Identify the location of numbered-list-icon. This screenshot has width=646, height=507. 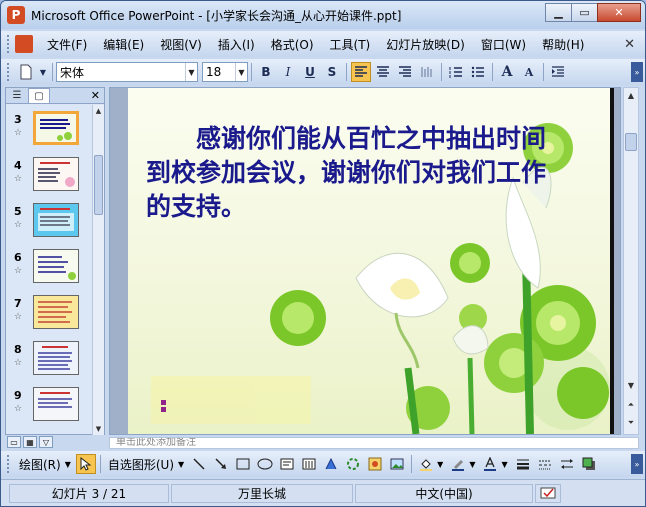
(456, 72).